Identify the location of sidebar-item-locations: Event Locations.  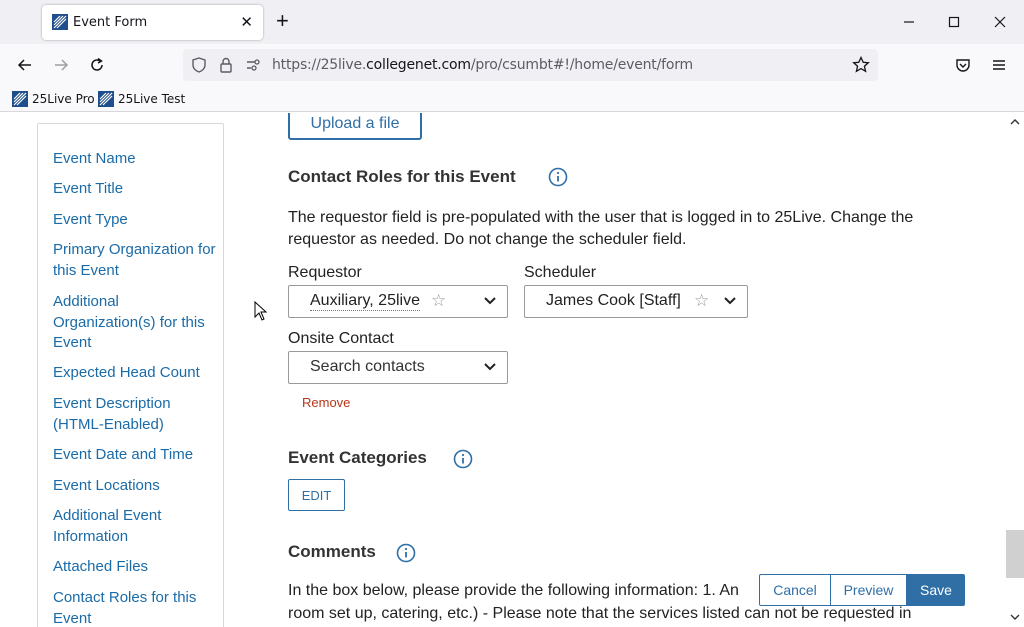
(135, 486).